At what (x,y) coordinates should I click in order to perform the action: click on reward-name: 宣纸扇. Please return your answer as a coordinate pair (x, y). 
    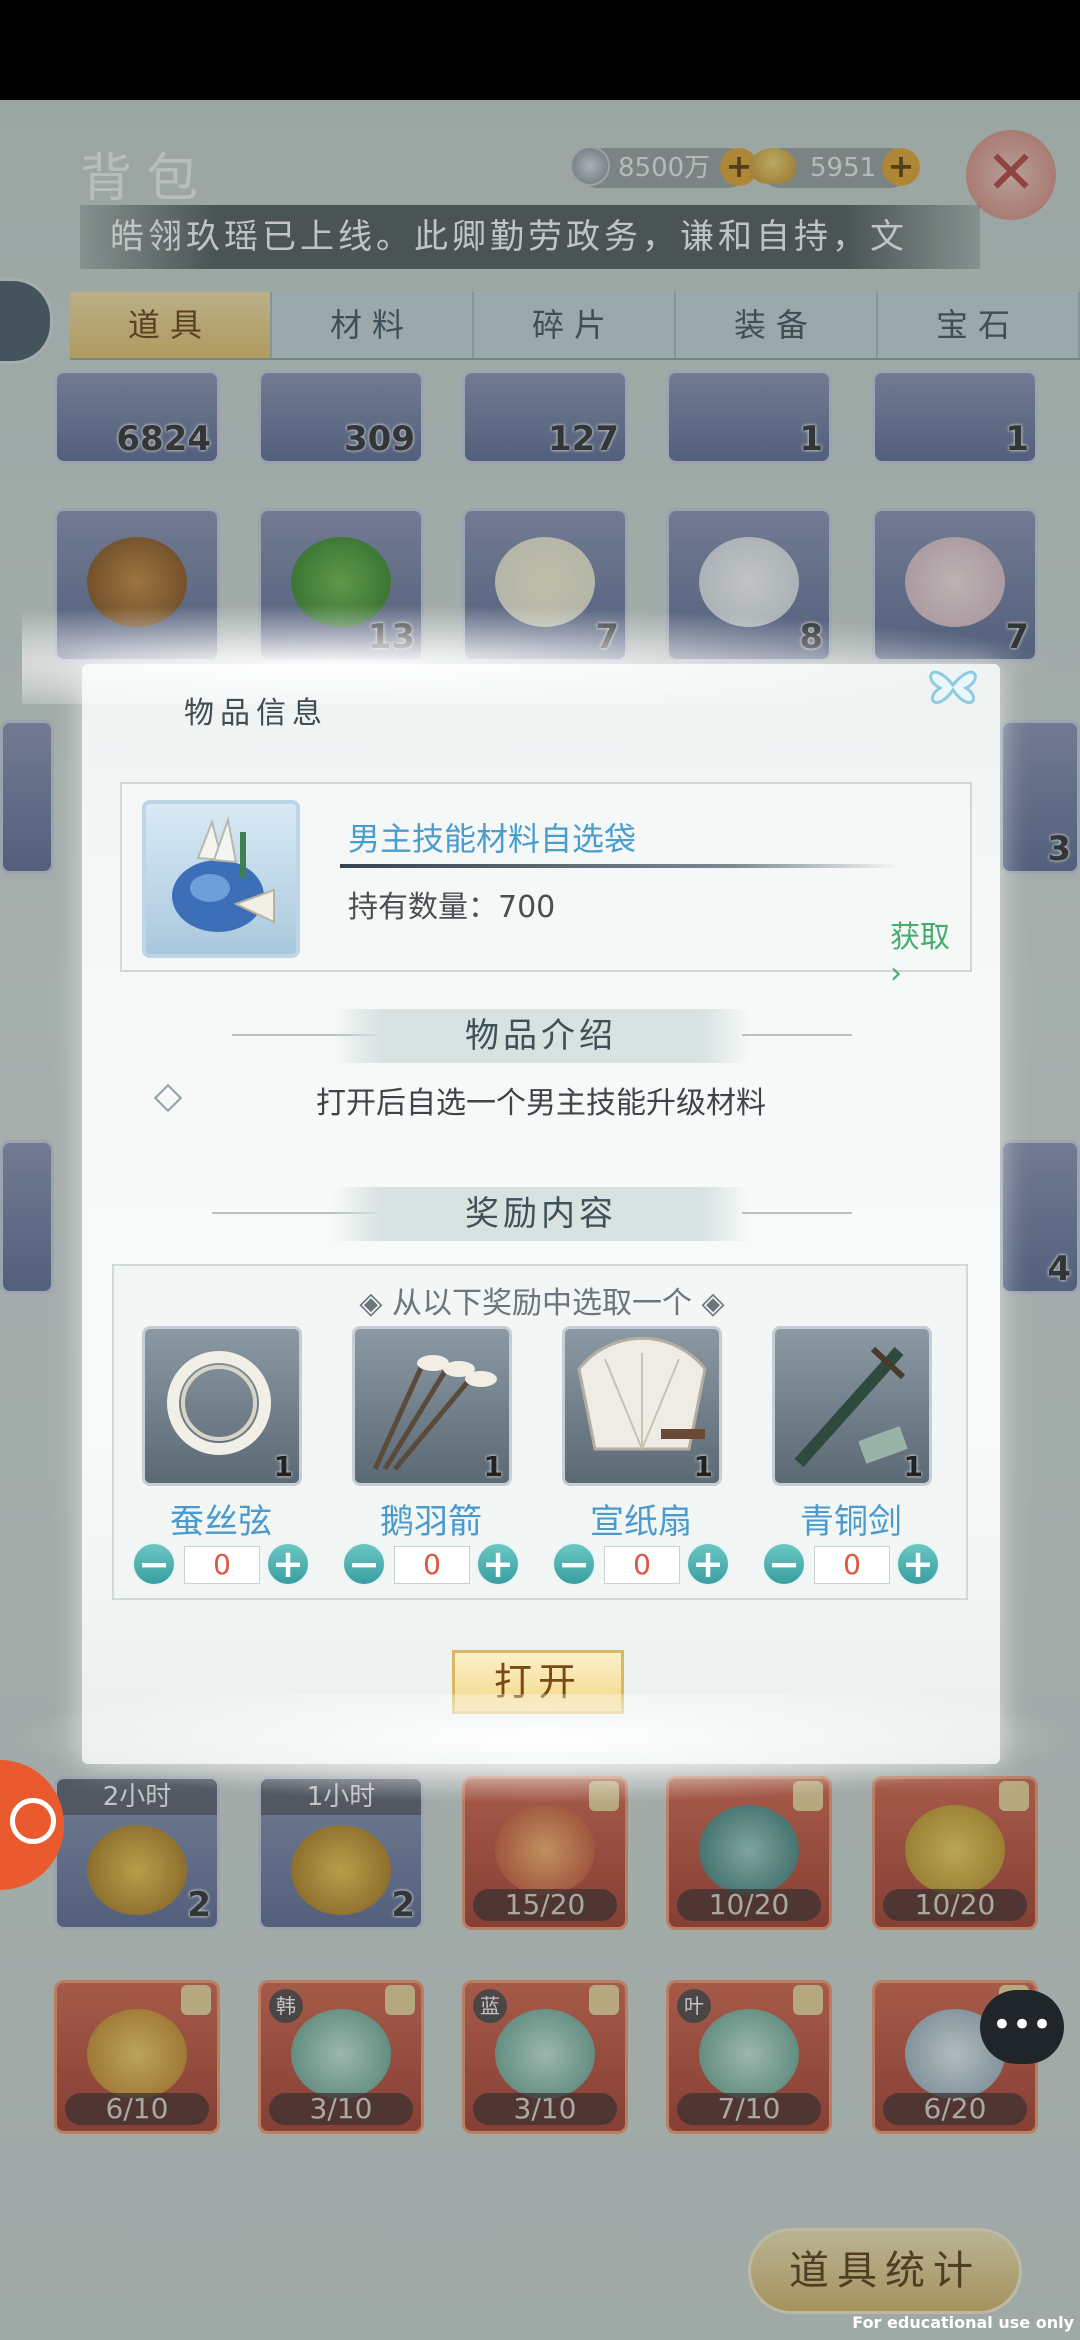
    Looking at the image, I should click on (641, 1522).